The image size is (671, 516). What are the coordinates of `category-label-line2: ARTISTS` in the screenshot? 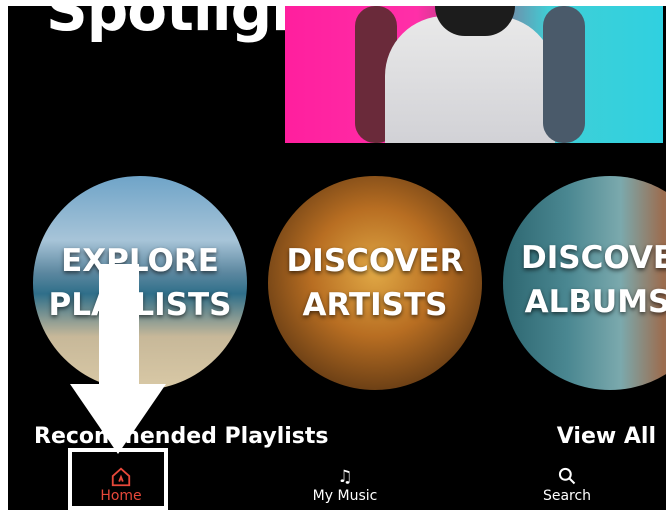 It's located at (375, 305).